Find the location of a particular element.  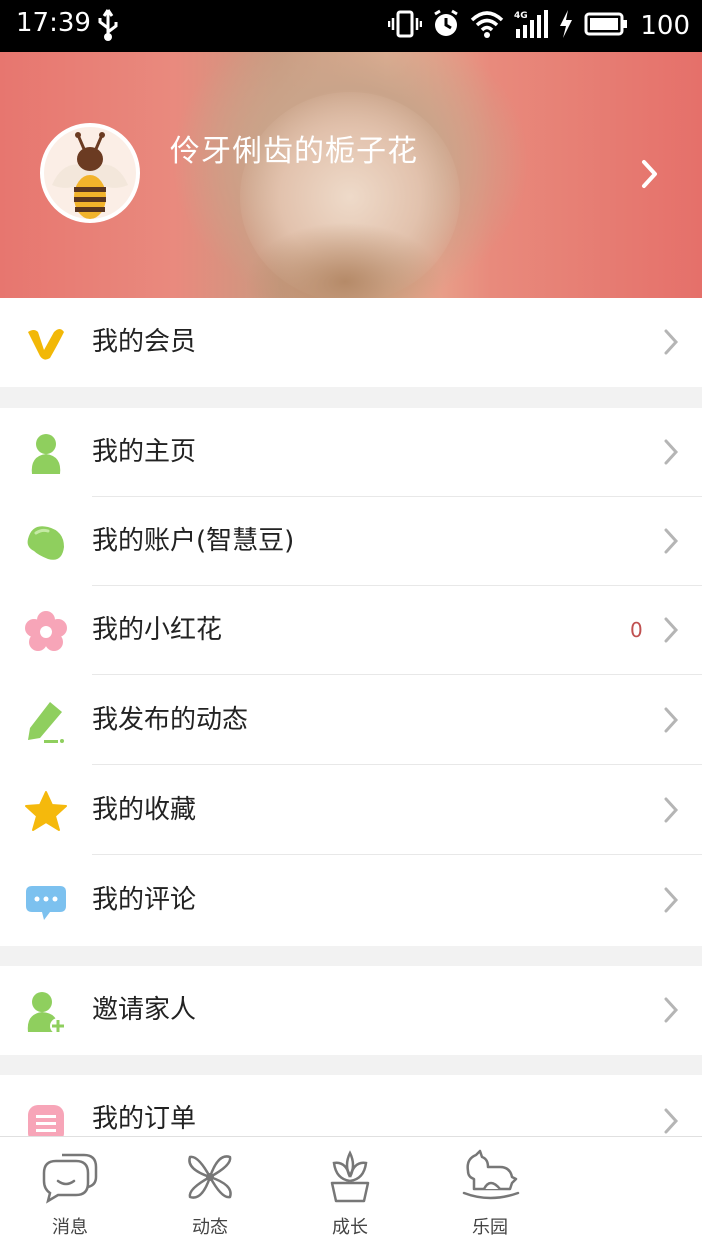

menu-item-homepage: 我的主页 is located at coordinates (351, 452).